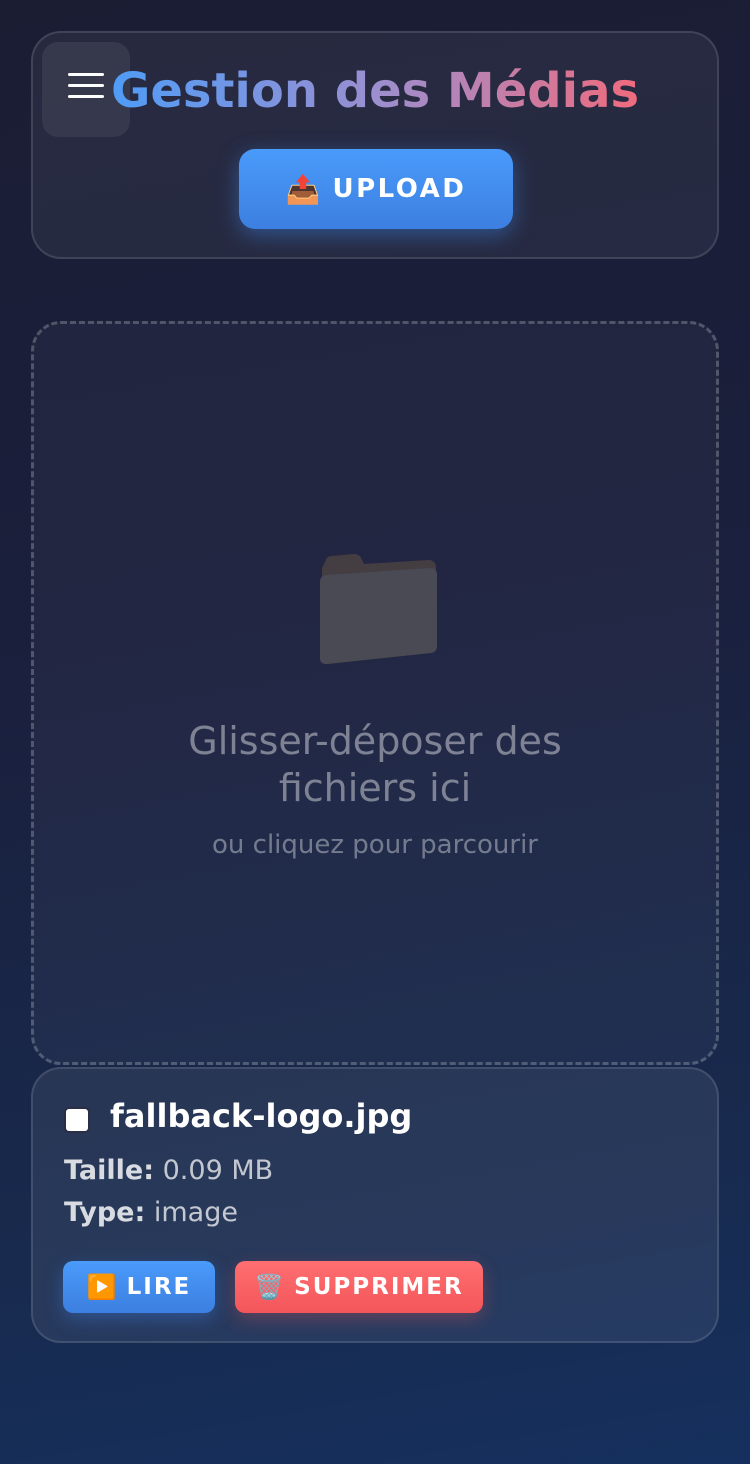 The width and height of the screenshot is (750, 1464). What do you see at coordinates (101, 1287) in the screenshot?
I see `play-icon: ▶️` at bounding box center [101, 1287].